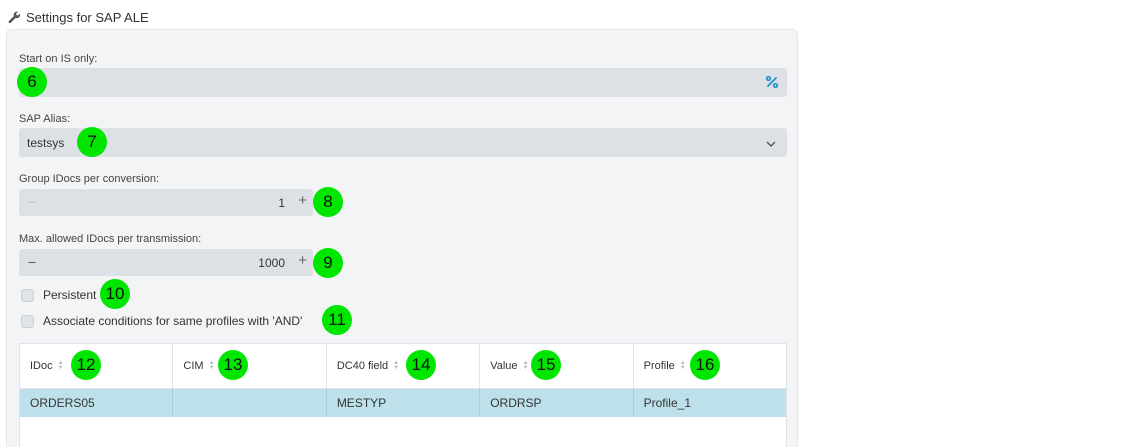 The image size is (1144, 447). I want to click on persistent-label: Persistent, so click(70, 295).